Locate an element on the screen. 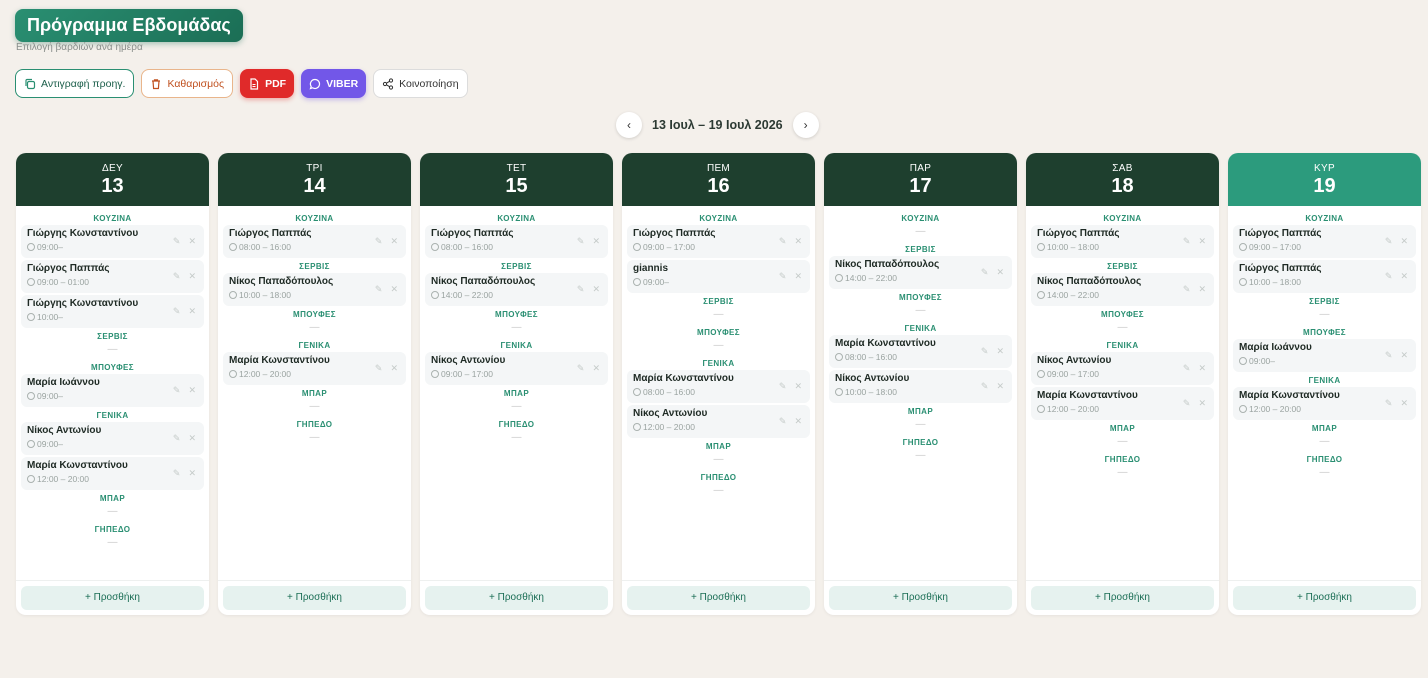  section-title: ΜΠΟΥΦΕΣ is located at coordinates (1122, 314).